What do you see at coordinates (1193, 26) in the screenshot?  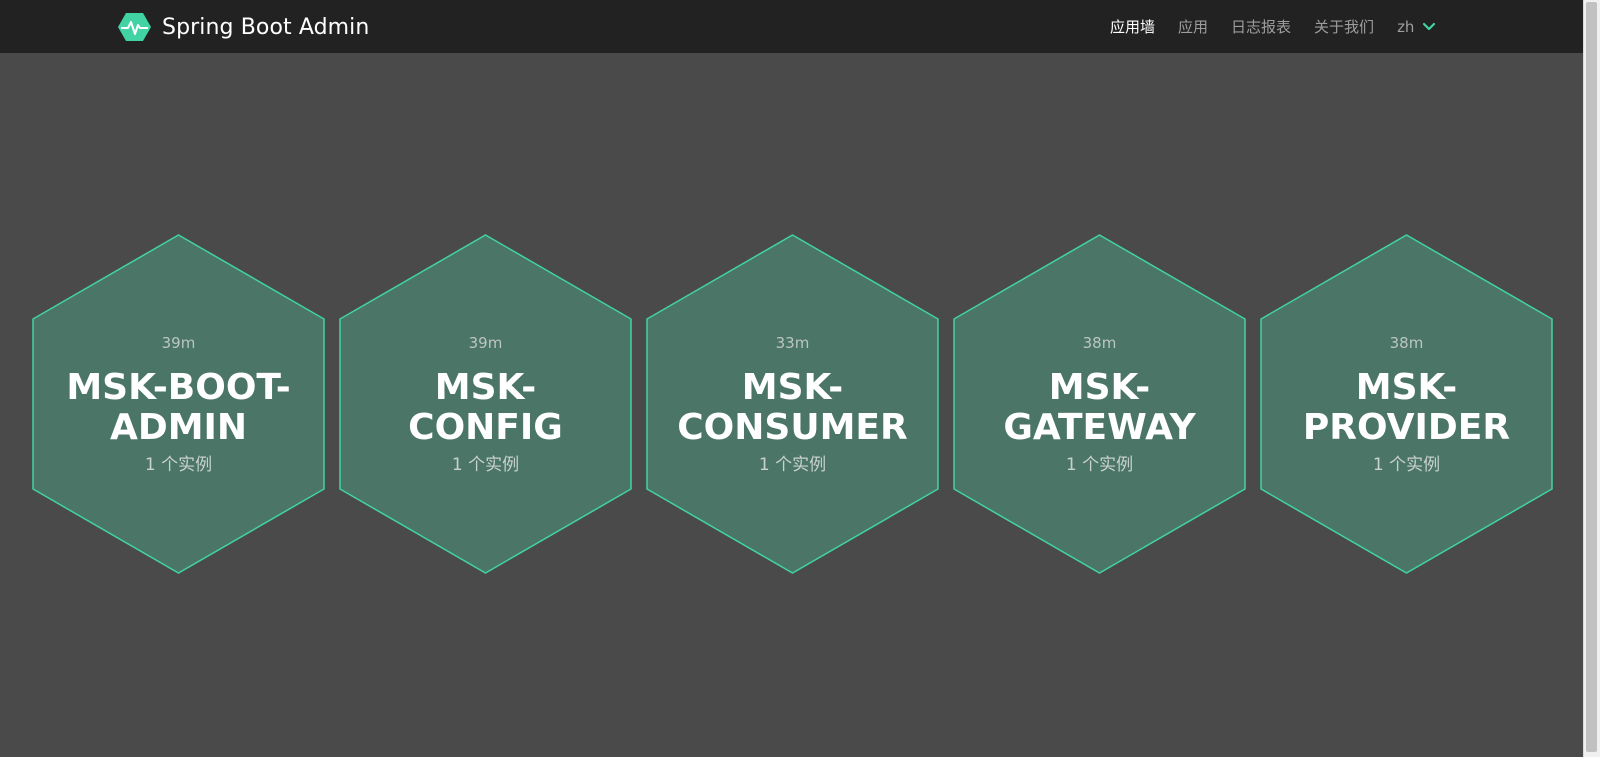 I see `nav-item-applications: 应用` at bounding box center [1193, 26].